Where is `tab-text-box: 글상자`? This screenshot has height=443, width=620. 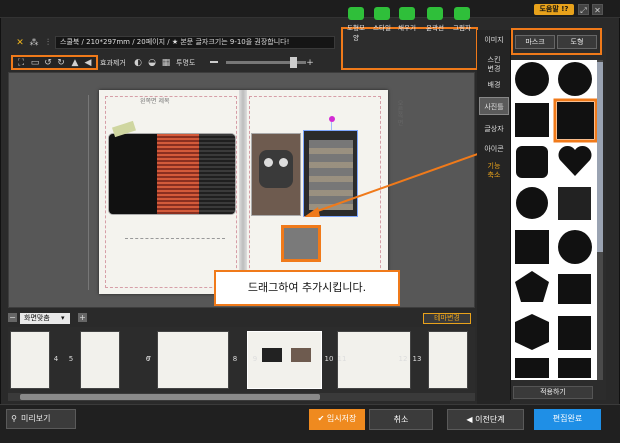
tab-text-box: 글상자 is located at coordinates (494, 129).